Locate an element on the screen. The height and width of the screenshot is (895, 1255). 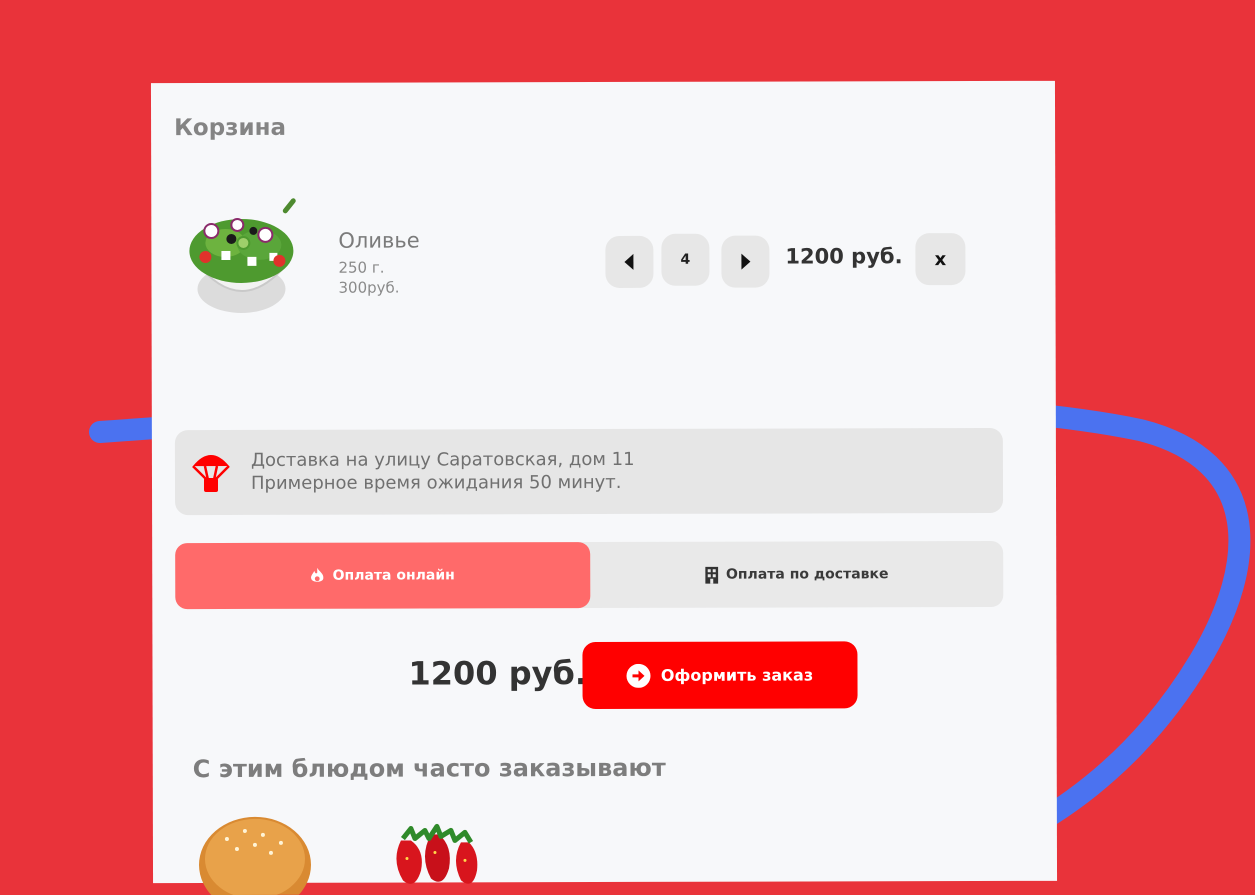
parachute-icon is located at coordinates (211, 474).